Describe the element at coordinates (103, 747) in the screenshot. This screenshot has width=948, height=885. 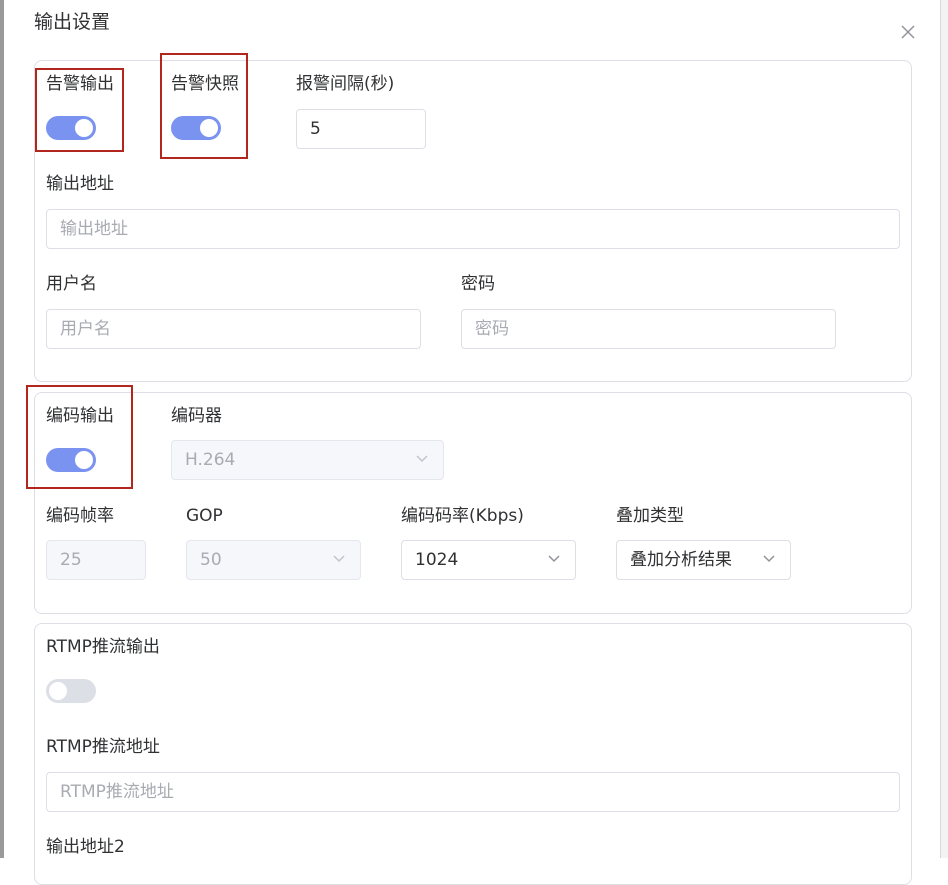
I see `rtmp-address-label: RTMP推流地址` at that location.